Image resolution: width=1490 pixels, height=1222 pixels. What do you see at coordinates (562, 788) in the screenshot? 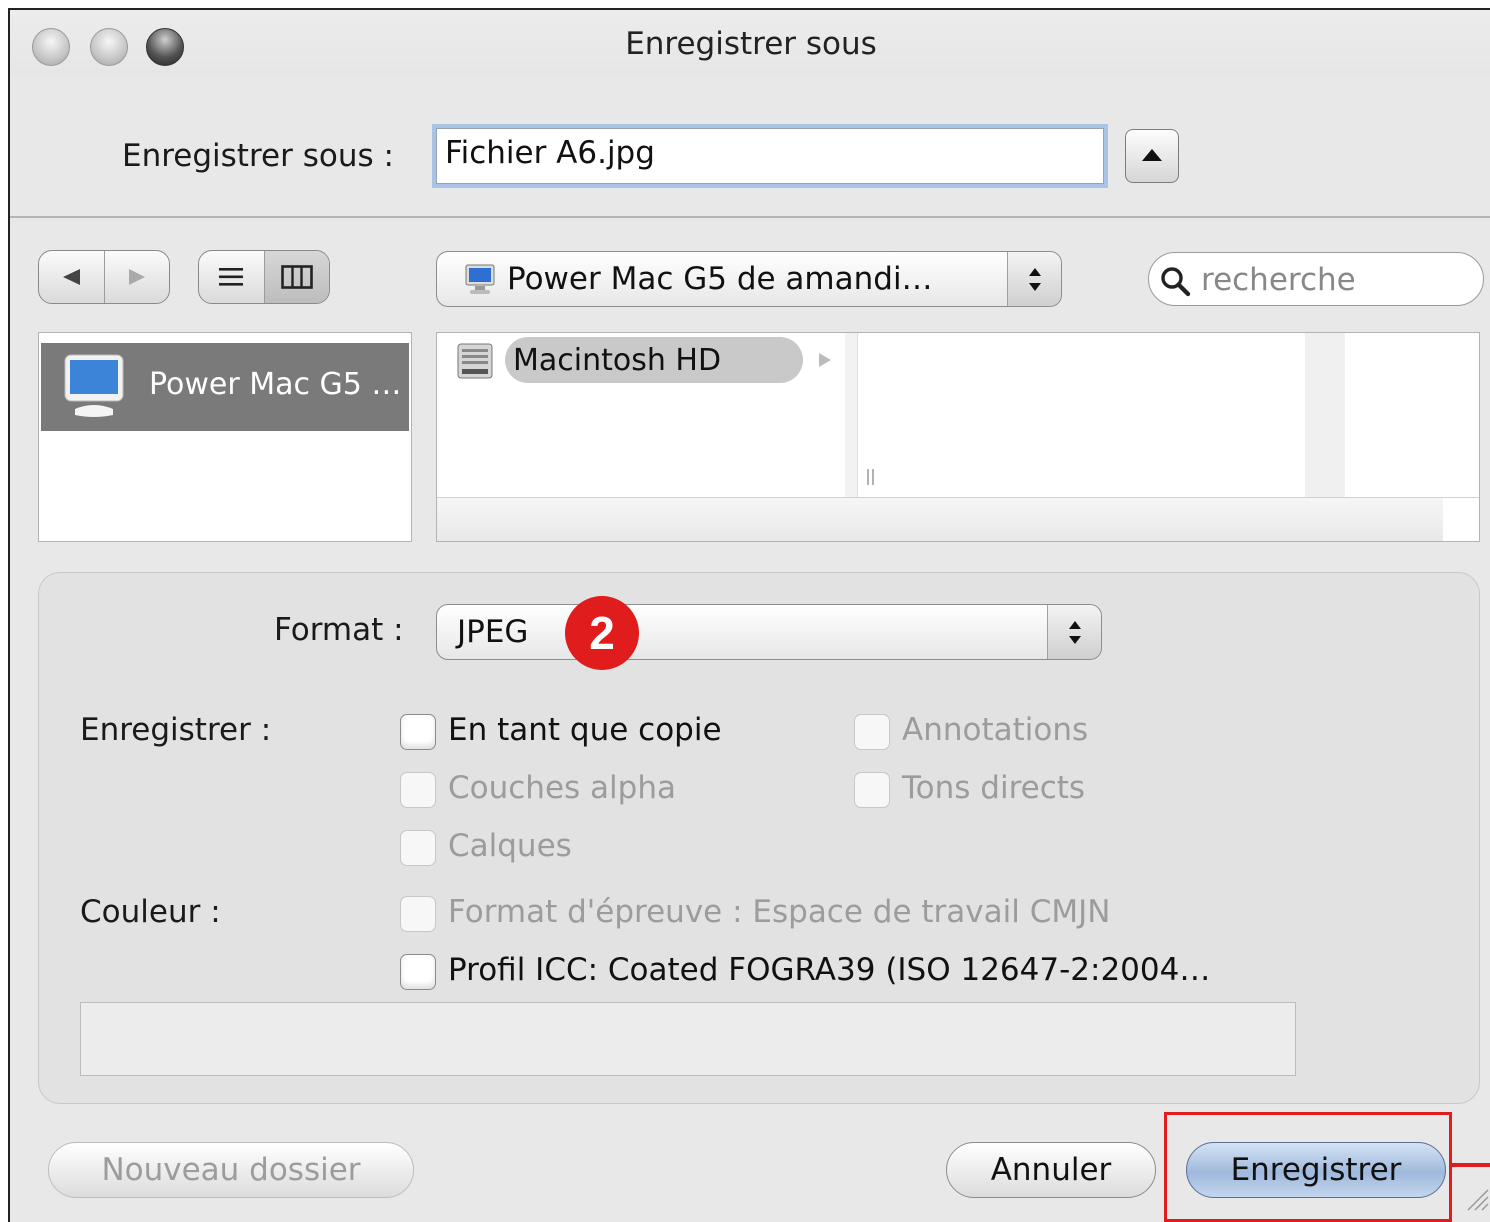
I see `alpha-channels-label: Couches alpha` at bounding box center [562, 788].